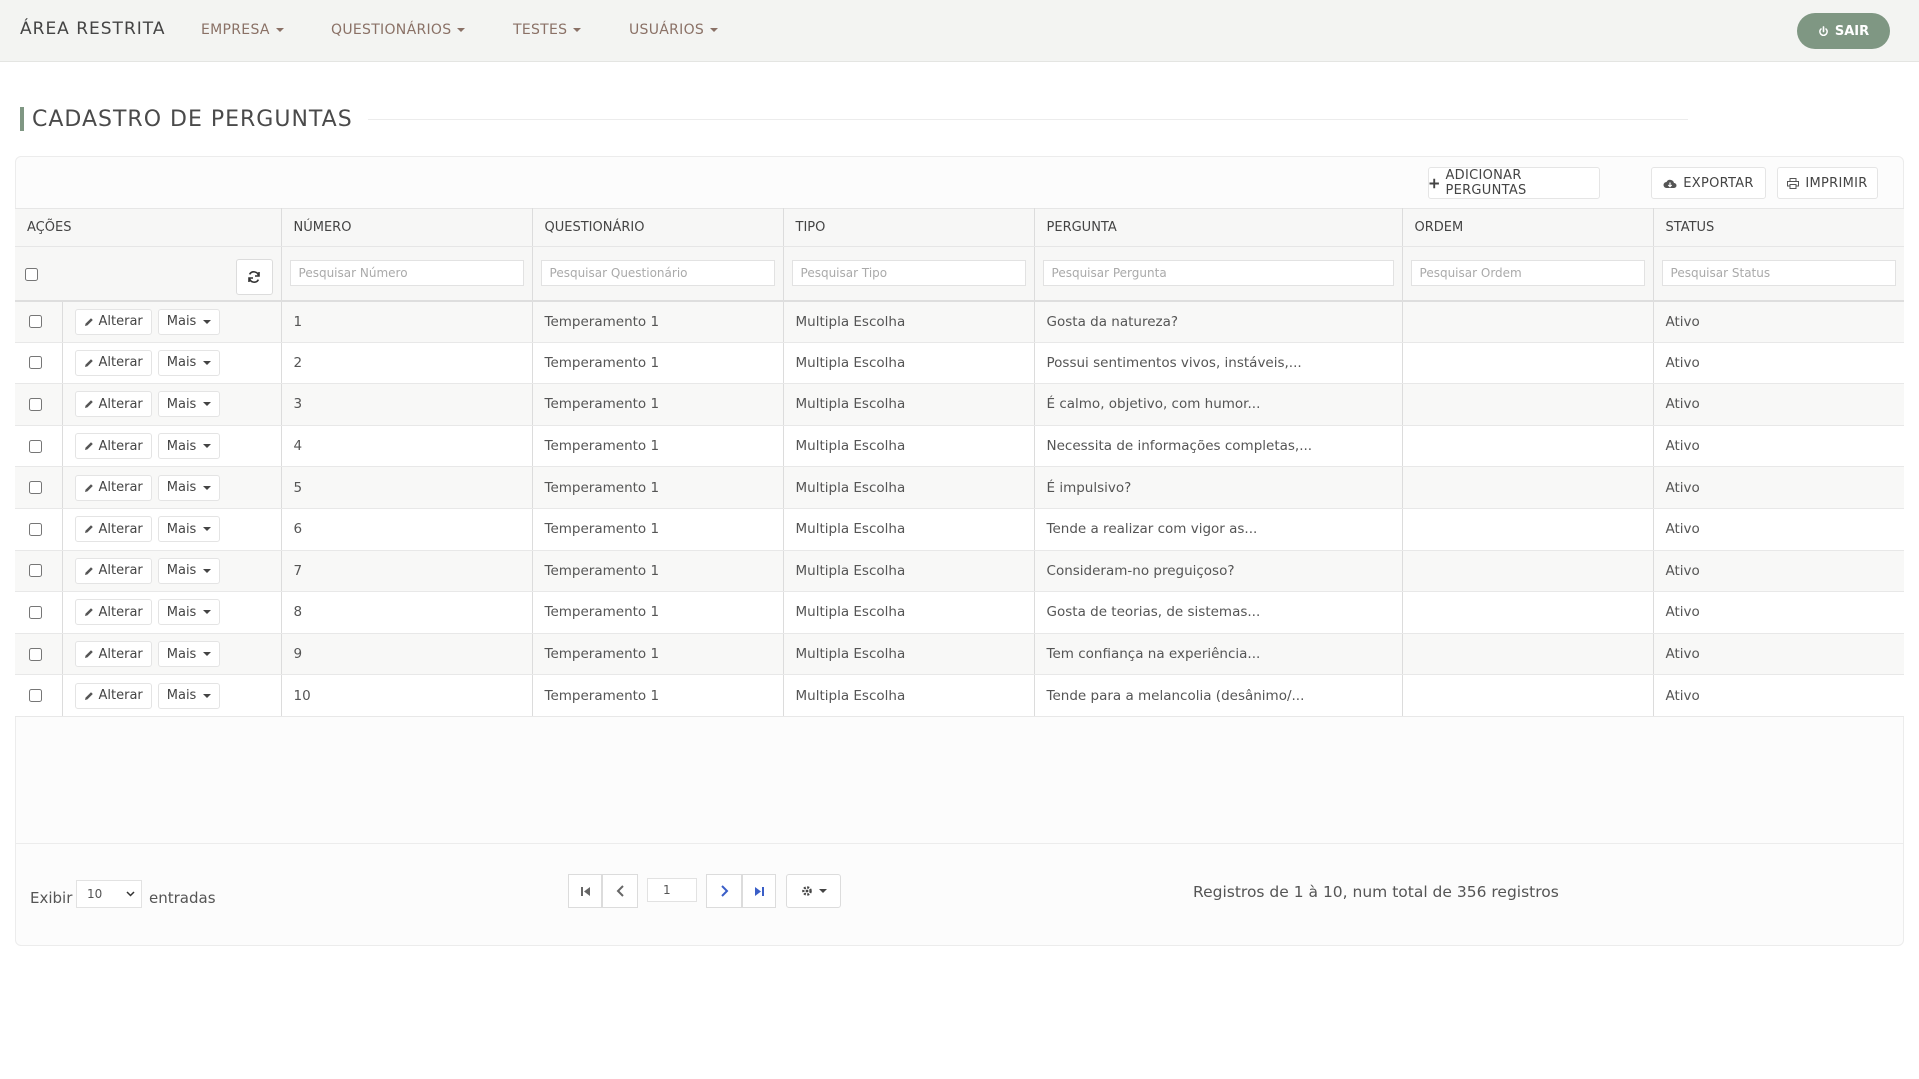 The image size is (1919, 1079). Describe the element at coordinates (657, 273) in the screenshot. I see `filter-questionario-input` at that location.